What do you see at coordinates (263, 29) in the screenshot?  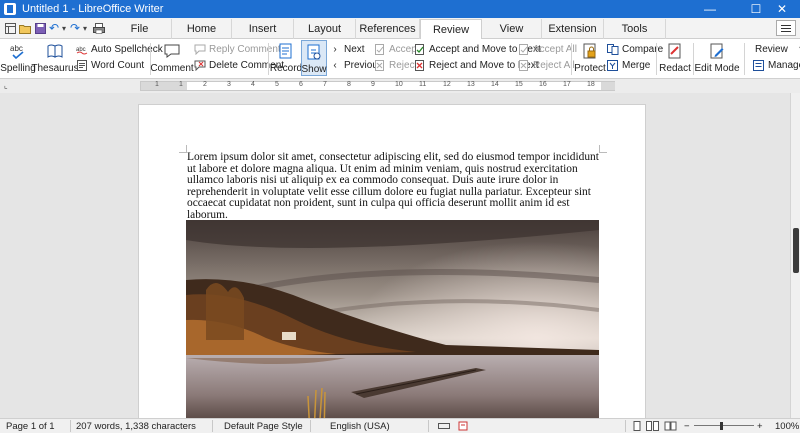 I see `tab-insert: Insert` at bounding box center [263, 29].